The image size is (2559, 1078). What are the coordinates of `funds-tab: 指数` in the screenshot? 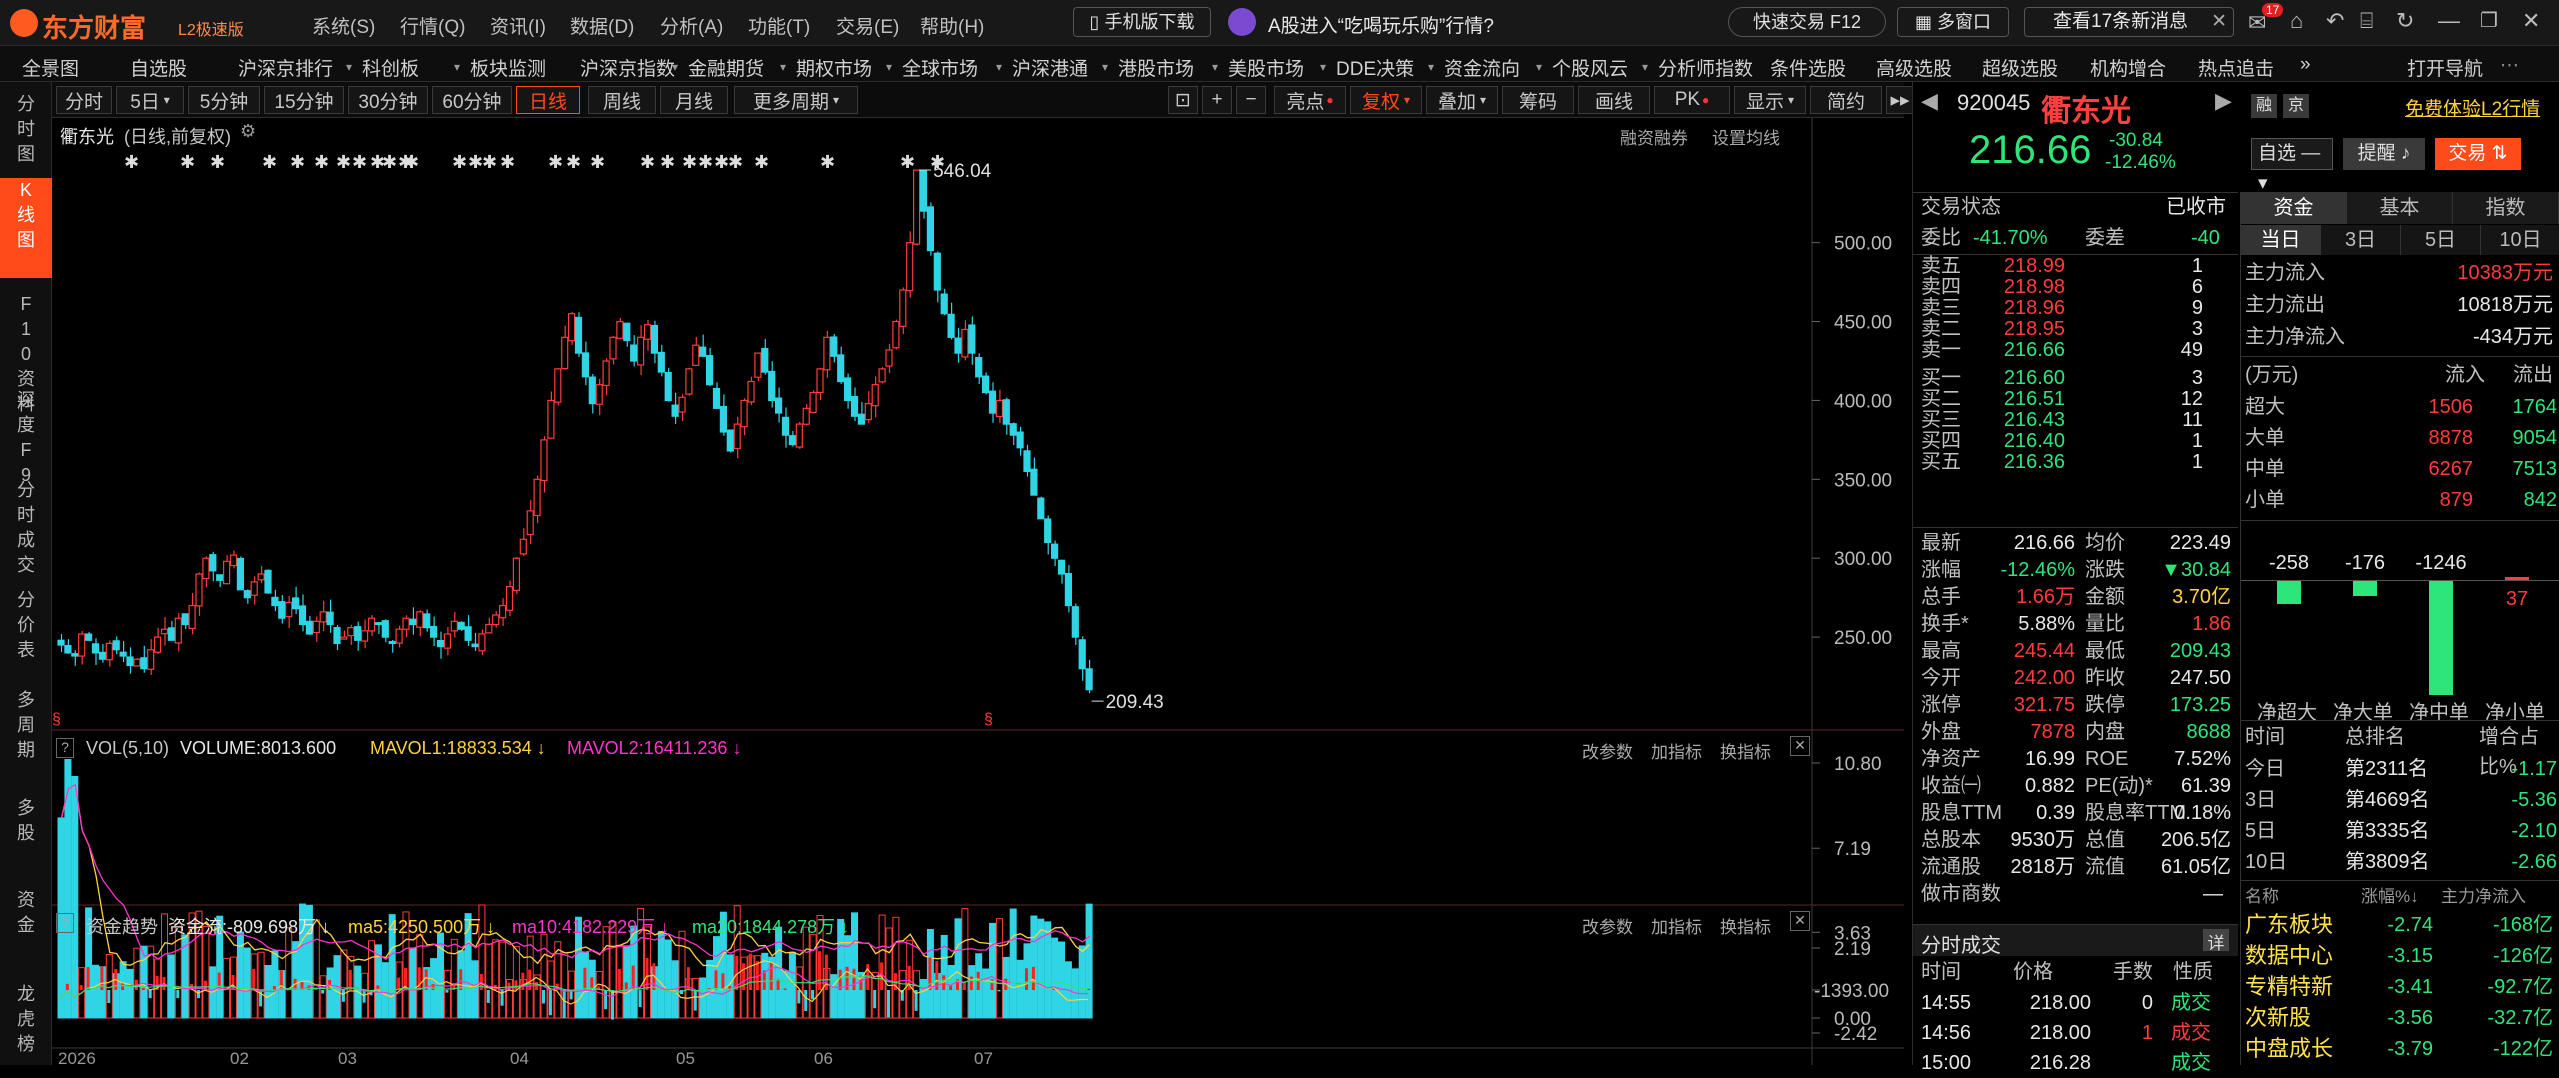 It's located at (2506, 208).